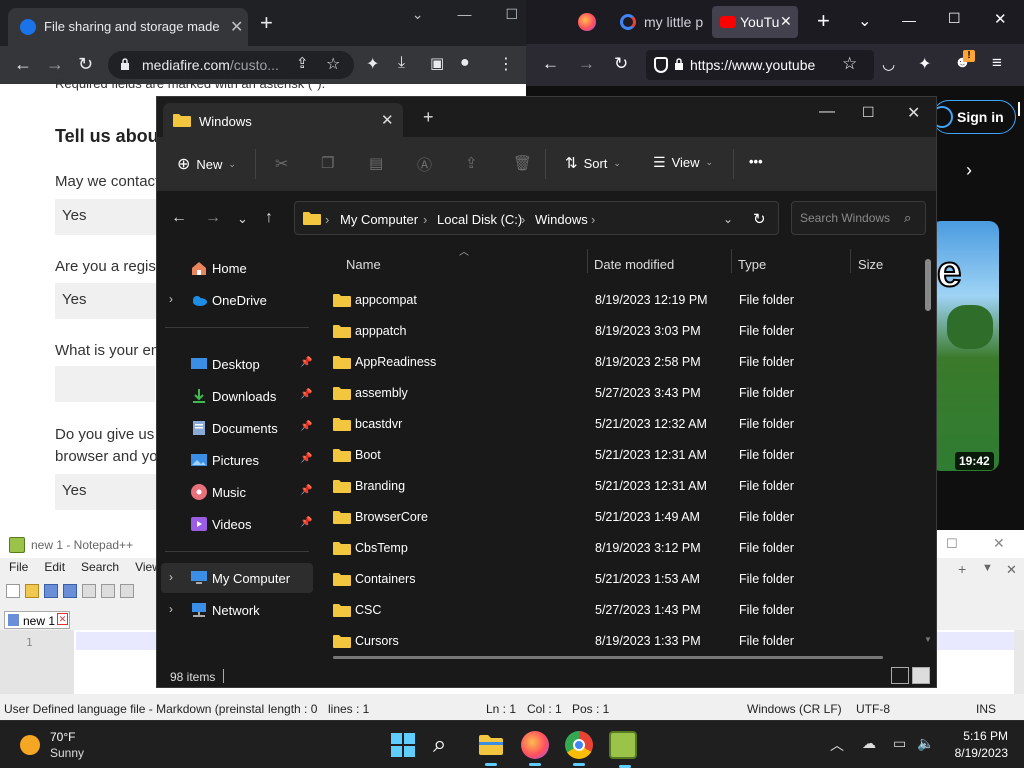  Describe the element at coordinates (623, 749) in the screenshot. I see `notepadpp-taskbar-icon` at that location.